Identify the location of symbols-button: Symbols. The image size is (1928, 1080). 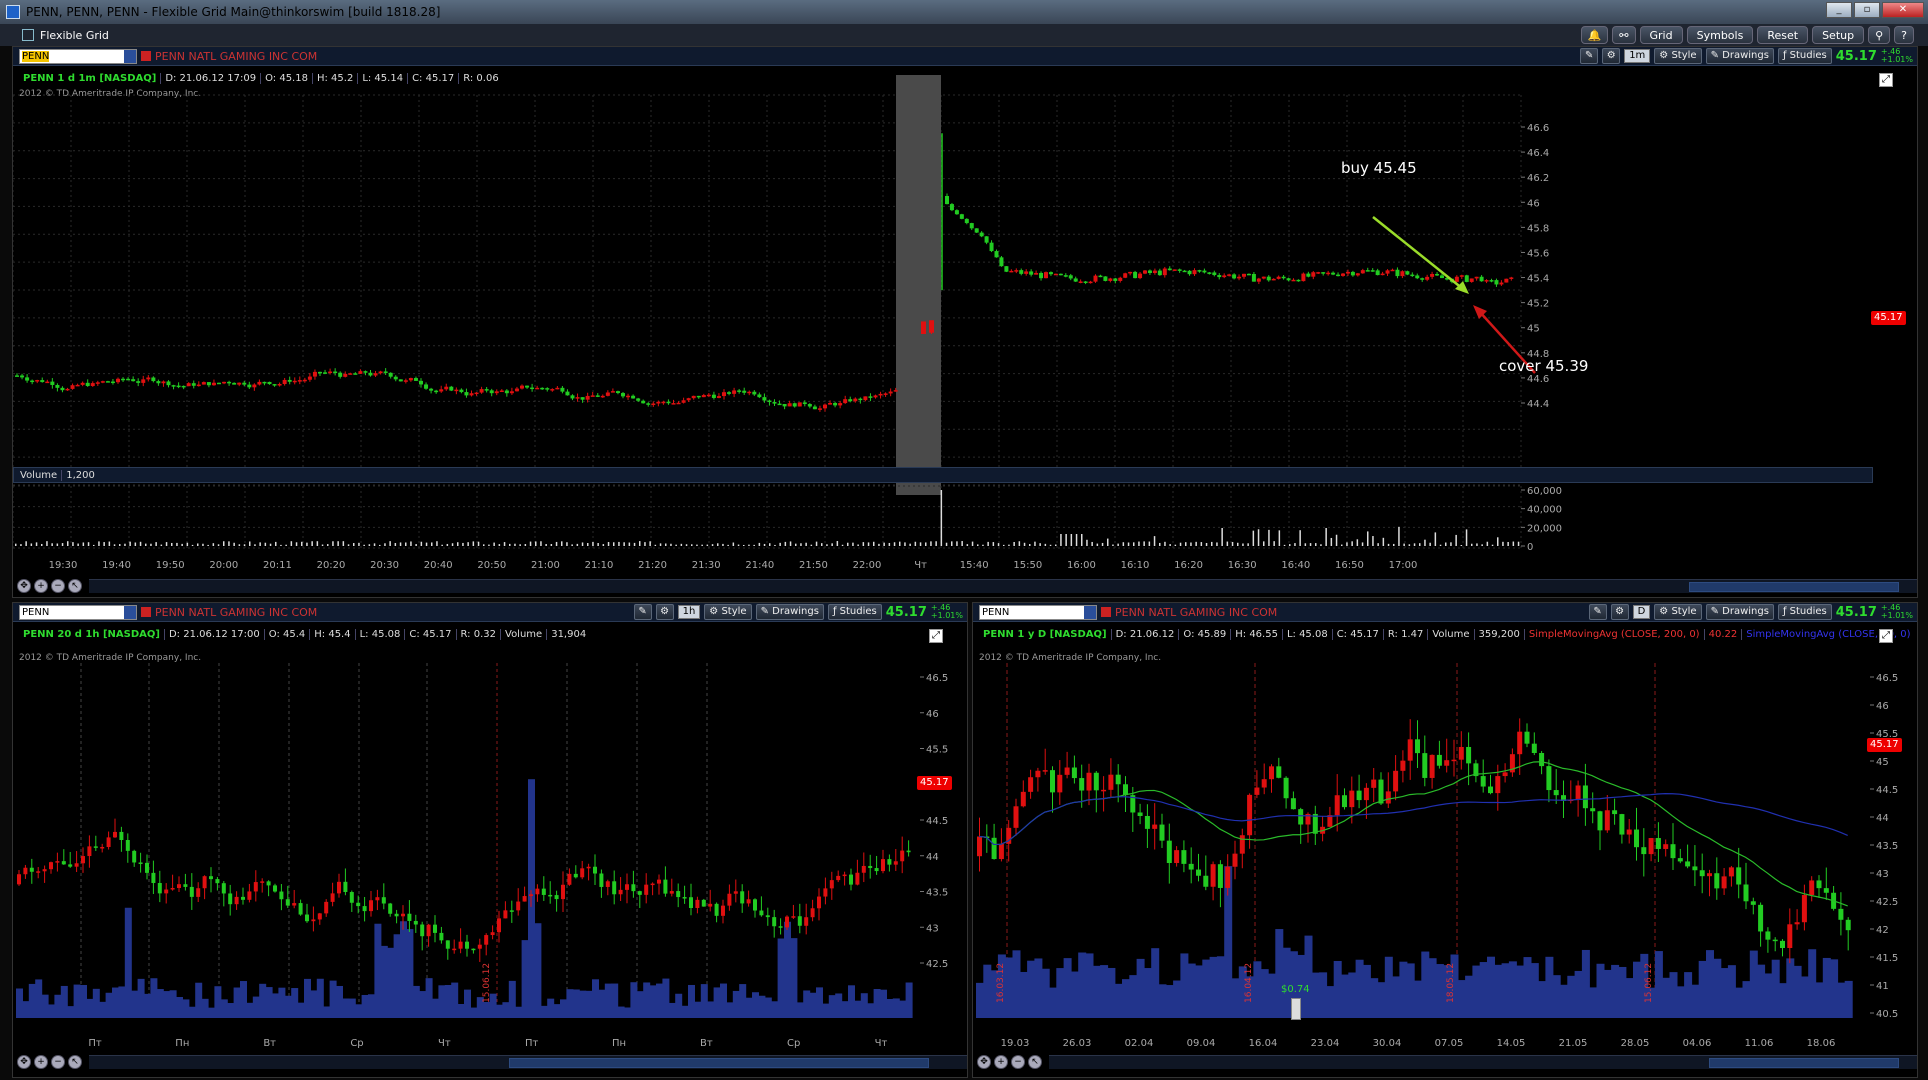
(1720, 35).